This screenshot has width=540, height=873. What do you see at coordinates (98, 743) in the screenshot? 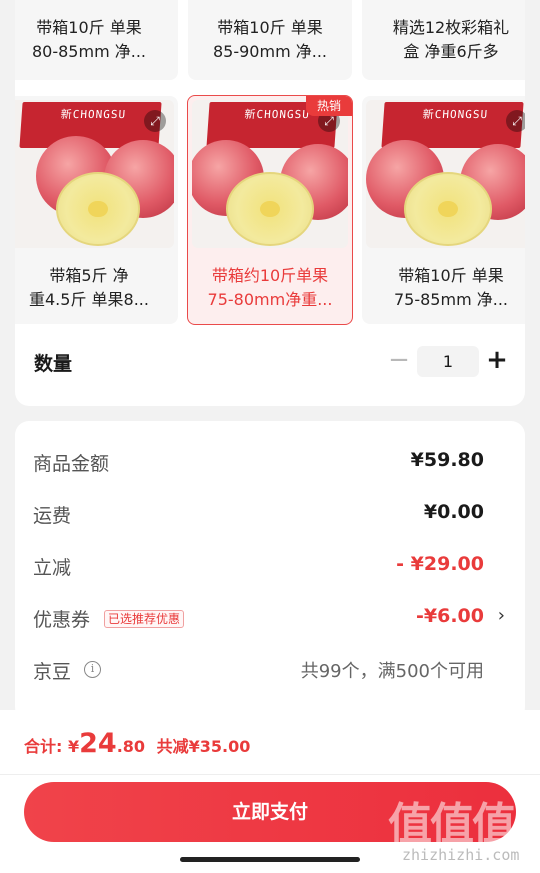
I see `total-price-integer: 24` at bounding box center [98, 743].